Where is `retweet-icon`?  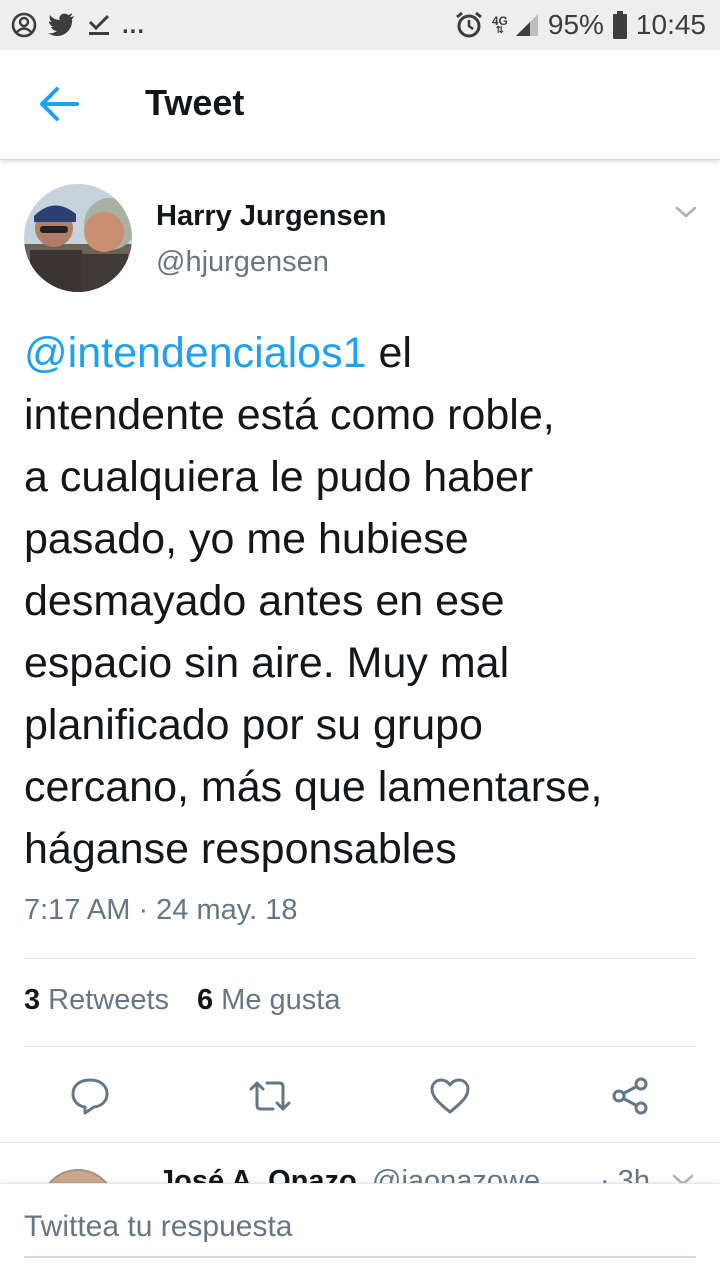 retweet-icon is located at coordinates (270, 1098).